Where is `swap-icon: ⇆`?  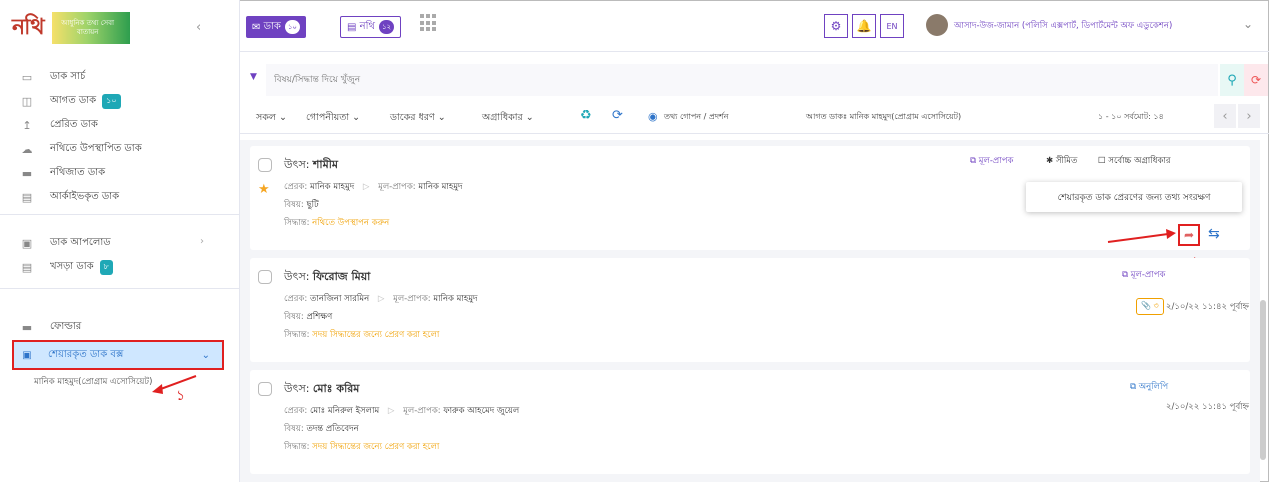 swap-icon: ⇆ is located at coordinates (1214, 234).